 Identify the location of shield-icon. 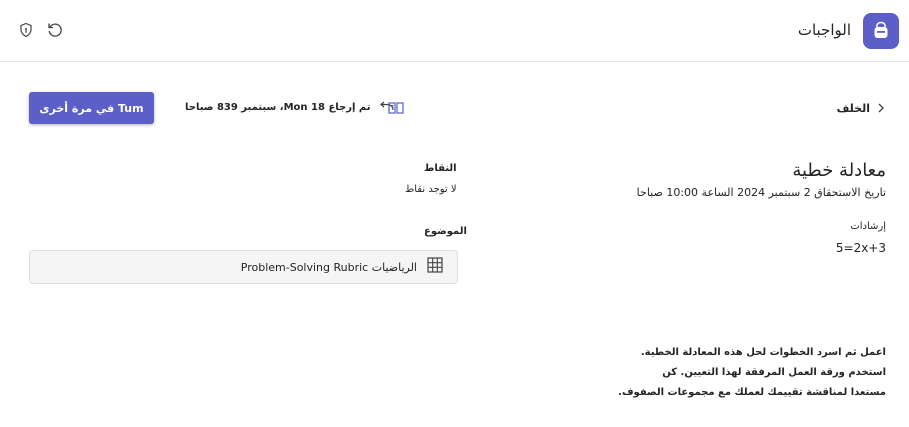
(26, 30).